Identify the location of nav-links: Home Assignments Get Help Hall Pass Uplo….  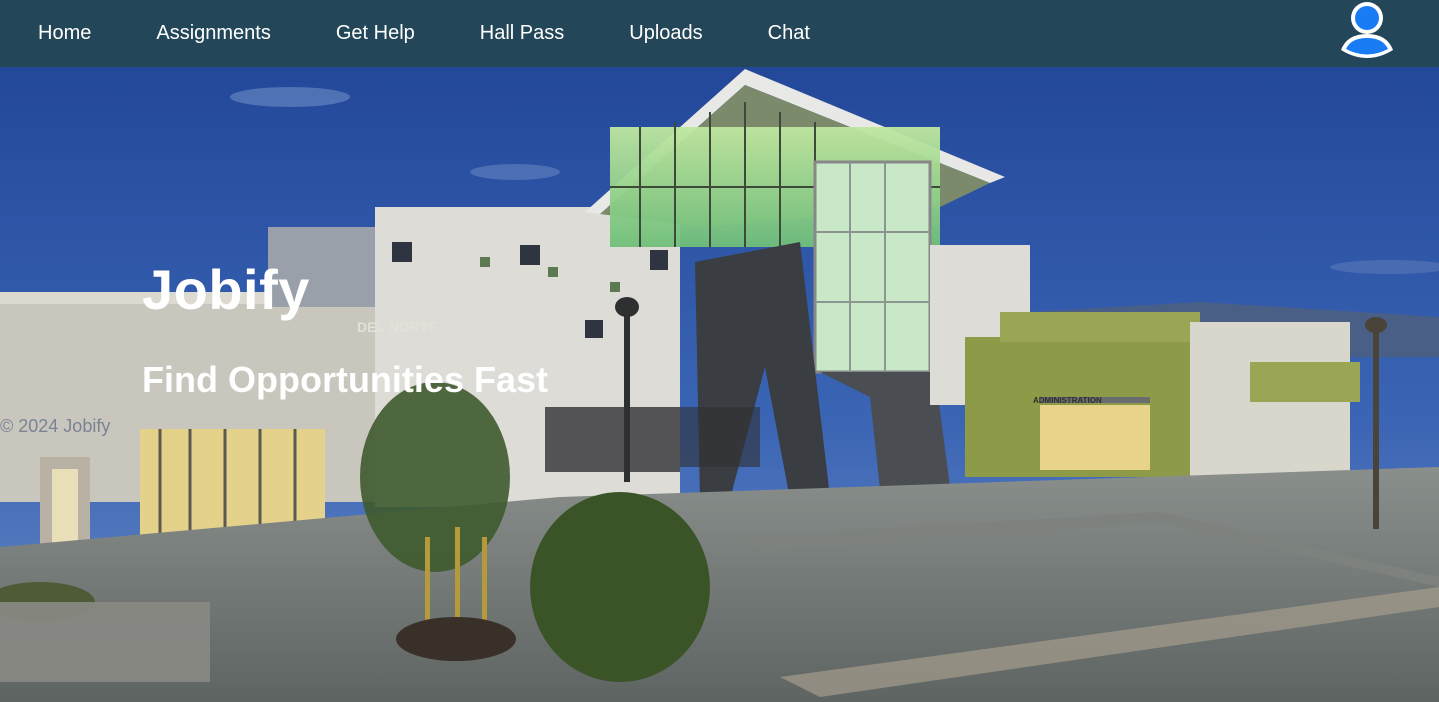
(405, 33).